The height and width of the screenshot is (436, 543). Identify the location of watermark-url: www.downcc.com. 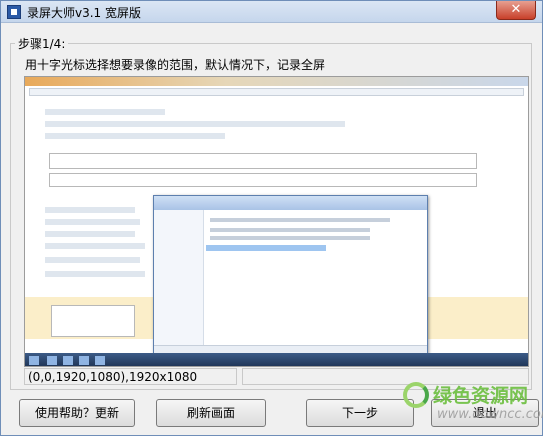
(490, 414).